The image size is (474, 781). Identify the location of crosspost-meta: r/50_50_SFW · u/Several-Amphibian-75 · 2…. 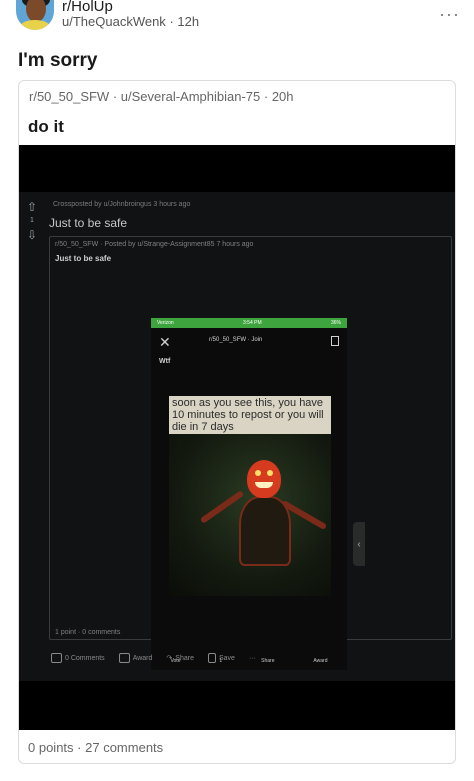
(161, 96).